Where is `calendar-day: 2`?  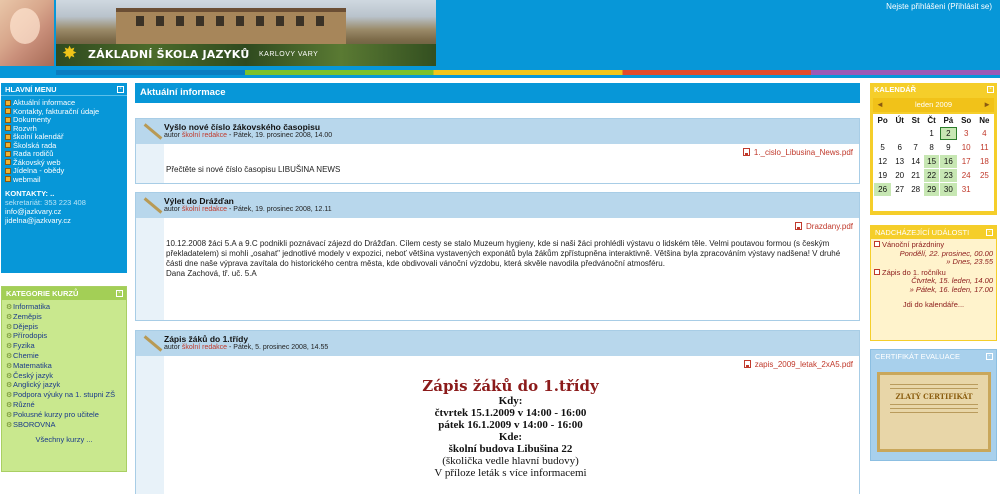
calendar-day: 2 is located at coordinates (948, 133).